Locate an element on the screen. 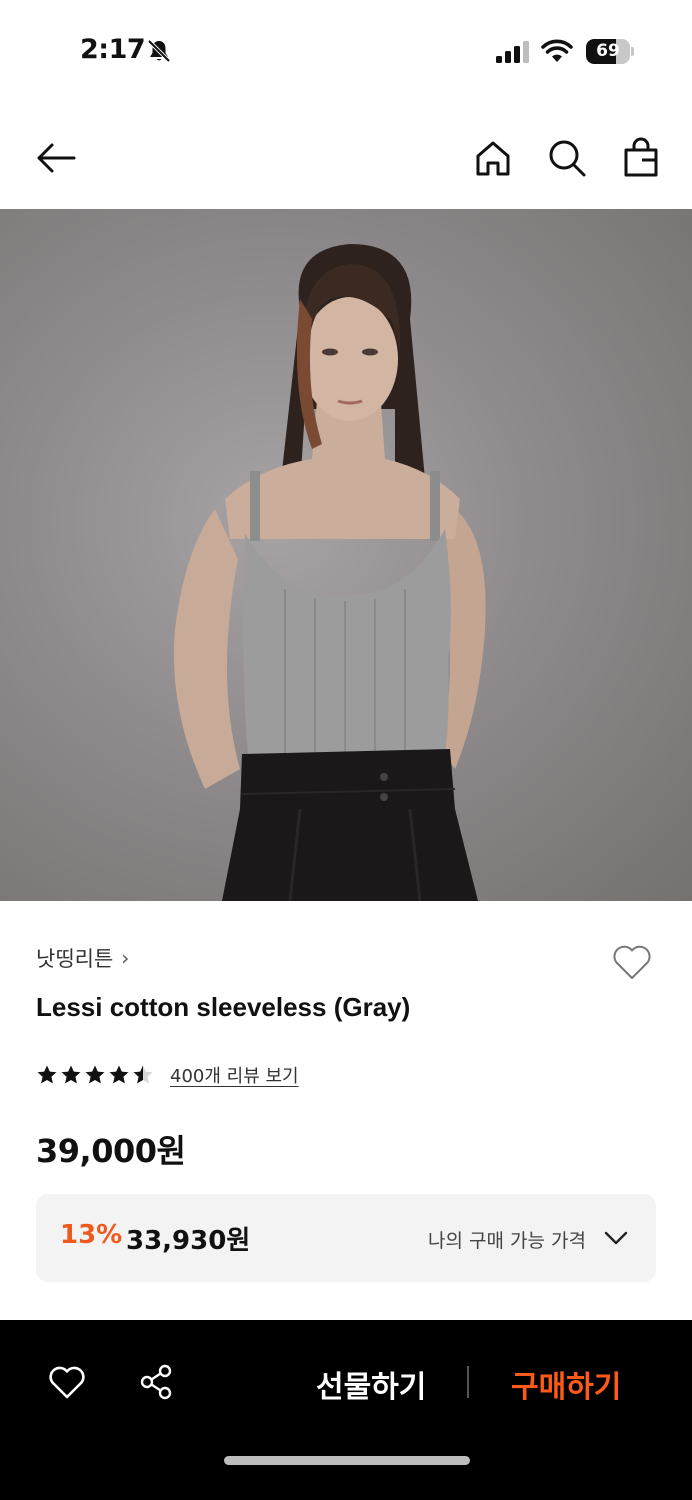 The width and height of the screenshot is (692, 1500). status-time: 2:17 is located at coordinates (113, 49).